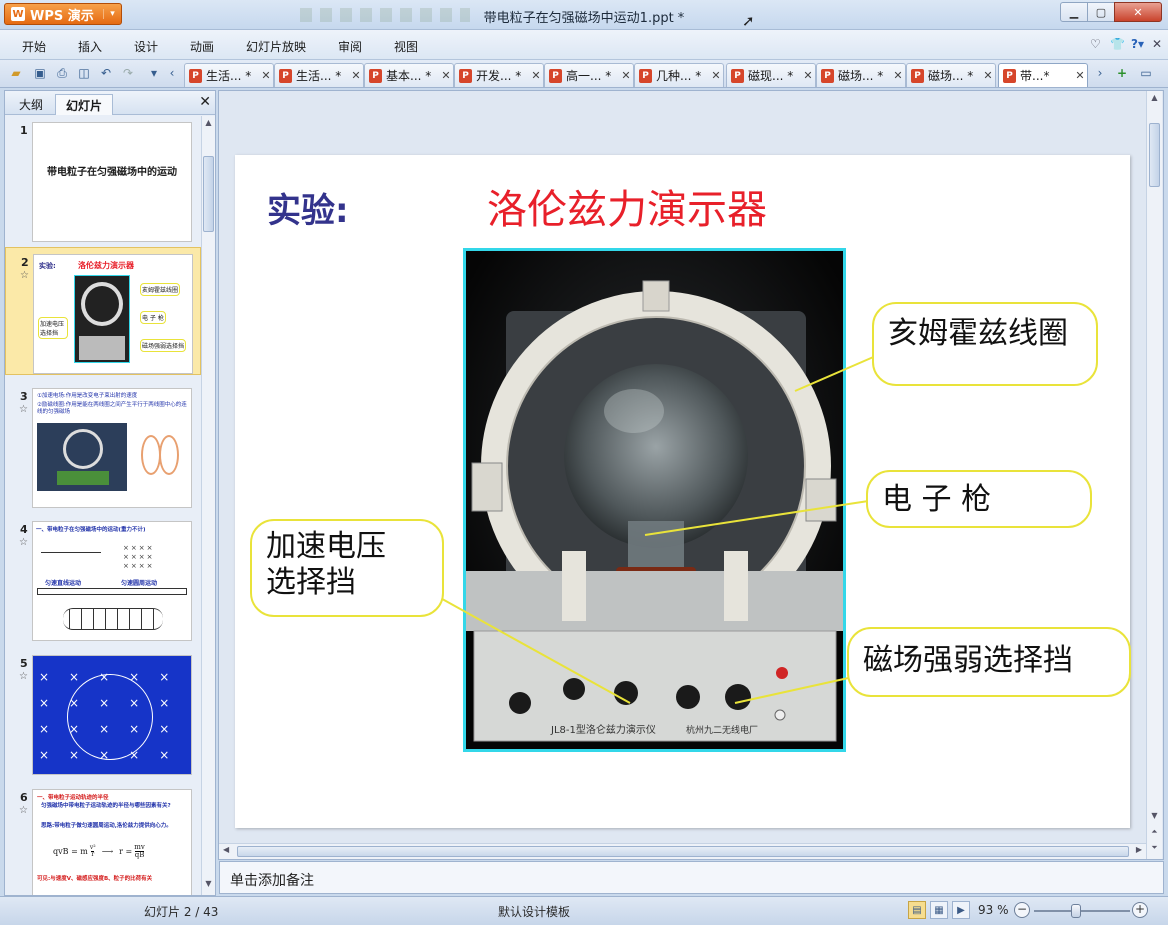 The width and height of the screenshot is (1168, 925). I want to click on maximize-button: ▢, so click(1101, 12).